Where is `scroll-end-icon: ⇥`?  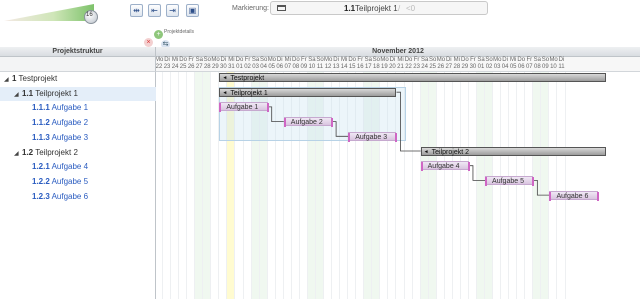
scroll-end-icon: ⇥ is located at coordinates (172, 10).